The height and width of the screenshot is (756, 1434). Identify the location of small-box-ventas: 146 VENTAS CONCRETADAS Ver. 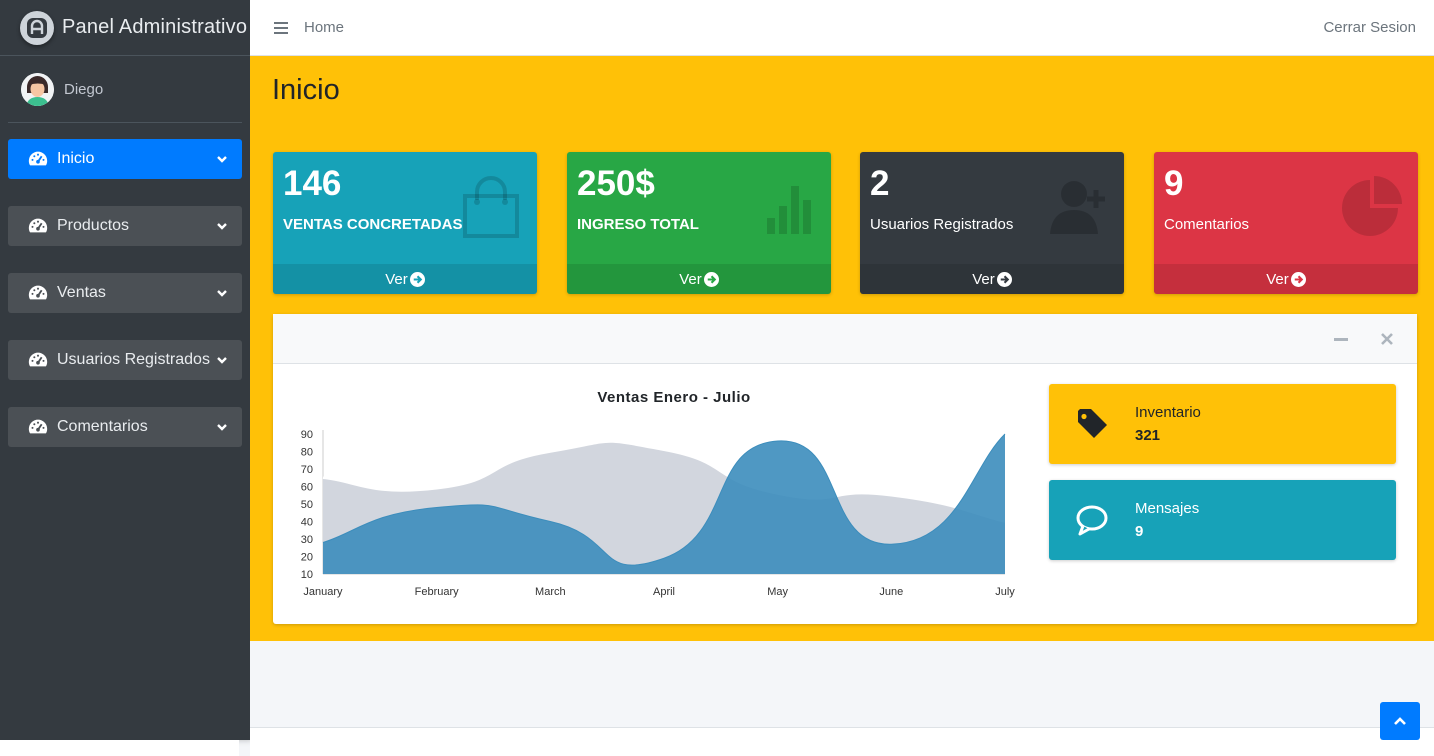
(405, 223).